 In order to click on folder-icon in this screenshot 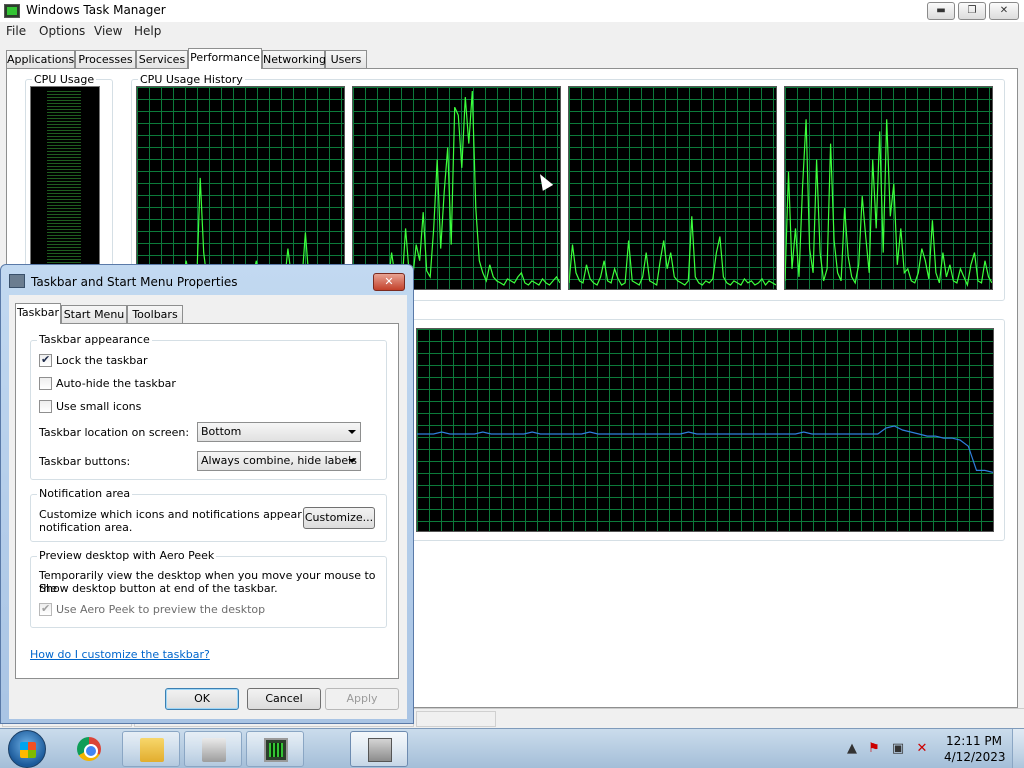, I will do `click(152, 750)`.